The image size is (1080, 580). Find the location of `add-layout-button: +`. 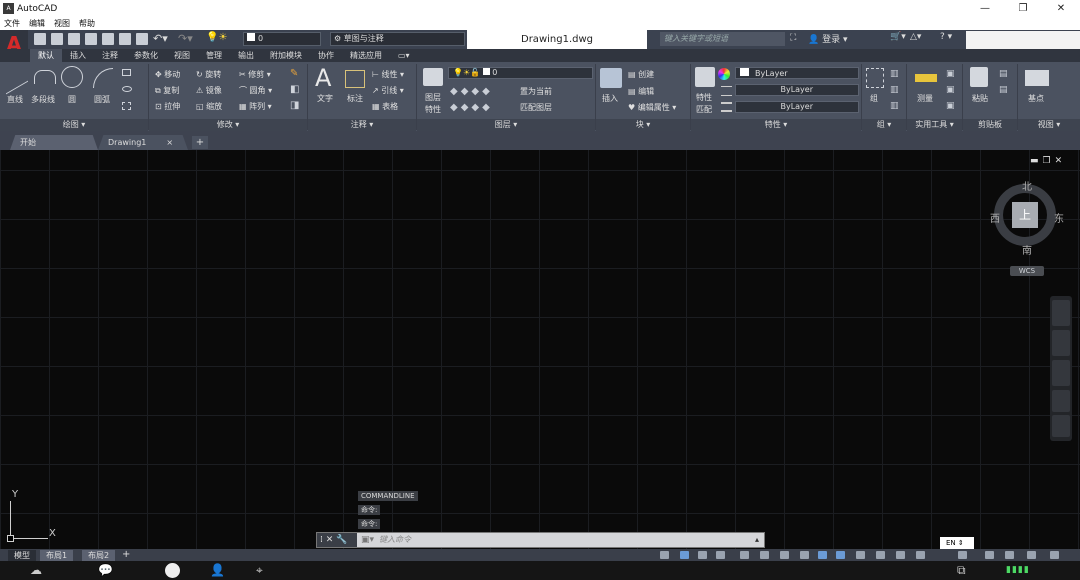

add-layout-button: + is located at coordinates (126, 554).